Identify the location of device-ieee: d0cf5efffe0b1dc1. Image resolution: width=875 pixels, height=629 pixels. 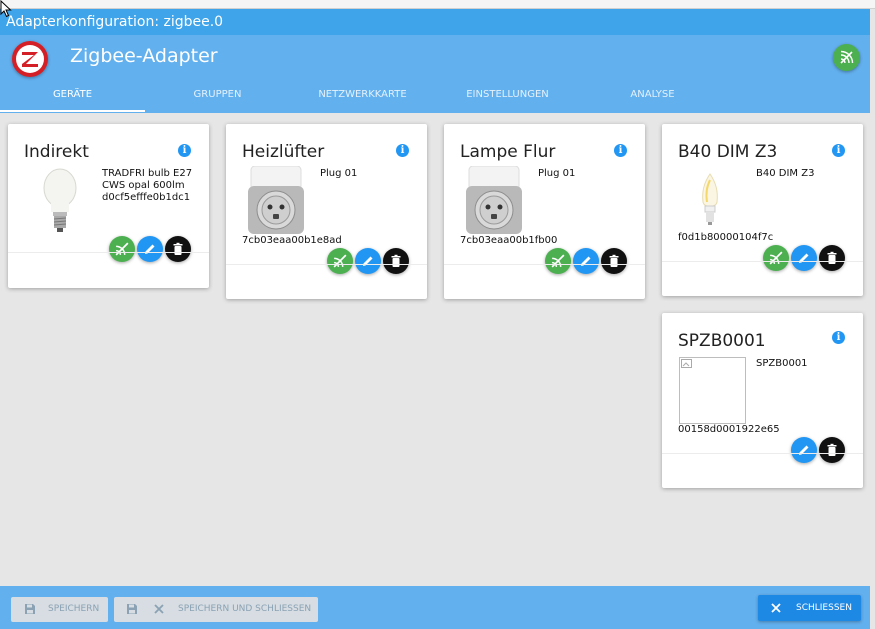
(146, 197).